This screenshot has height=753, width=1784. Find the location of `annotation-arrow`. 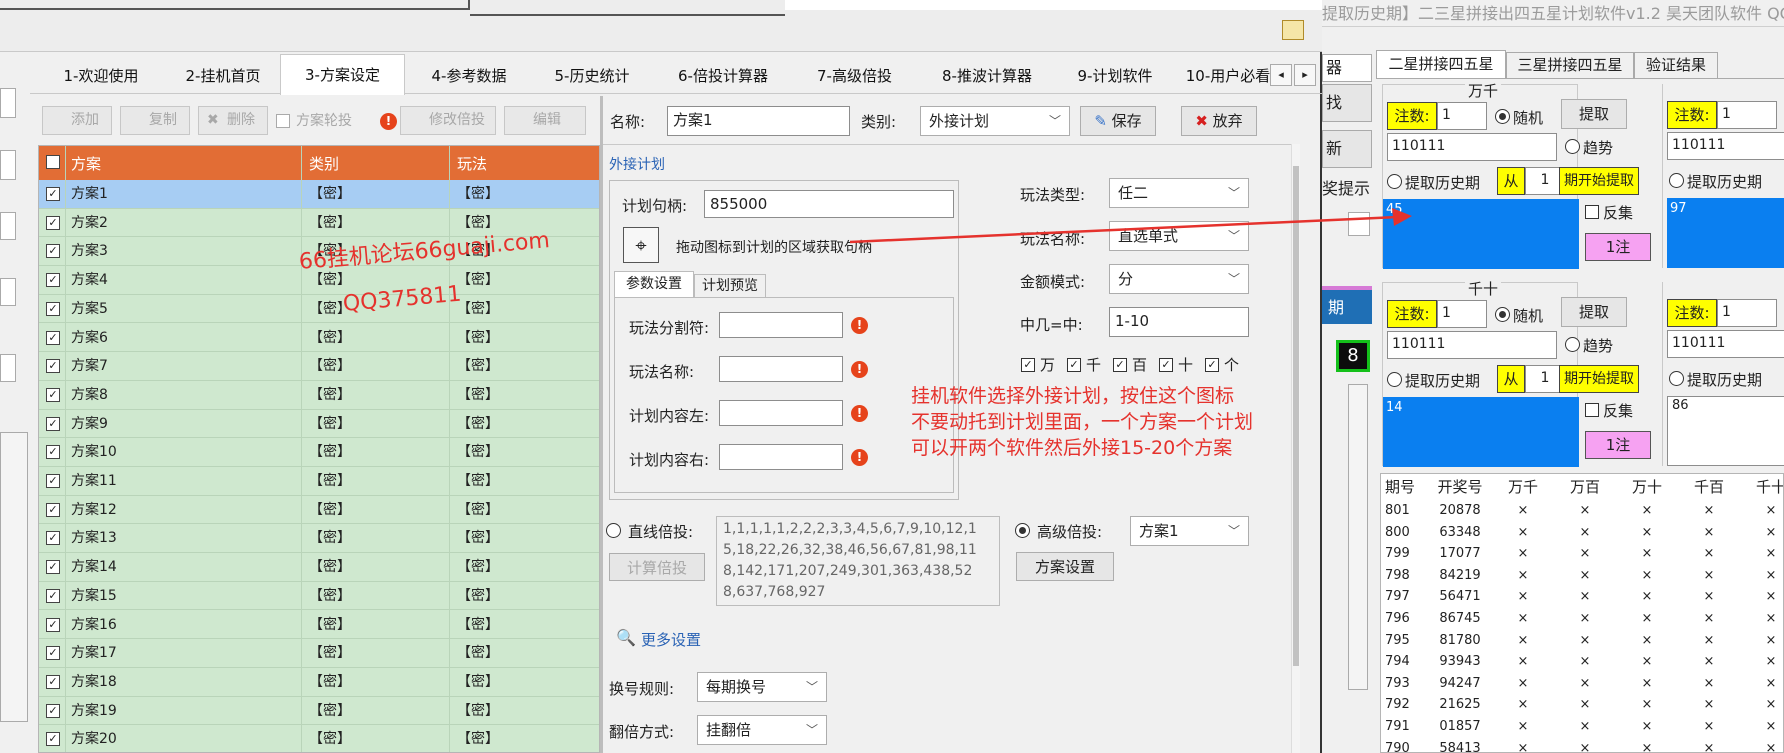

annotation-arrow is located at coordinates (1130, 226).